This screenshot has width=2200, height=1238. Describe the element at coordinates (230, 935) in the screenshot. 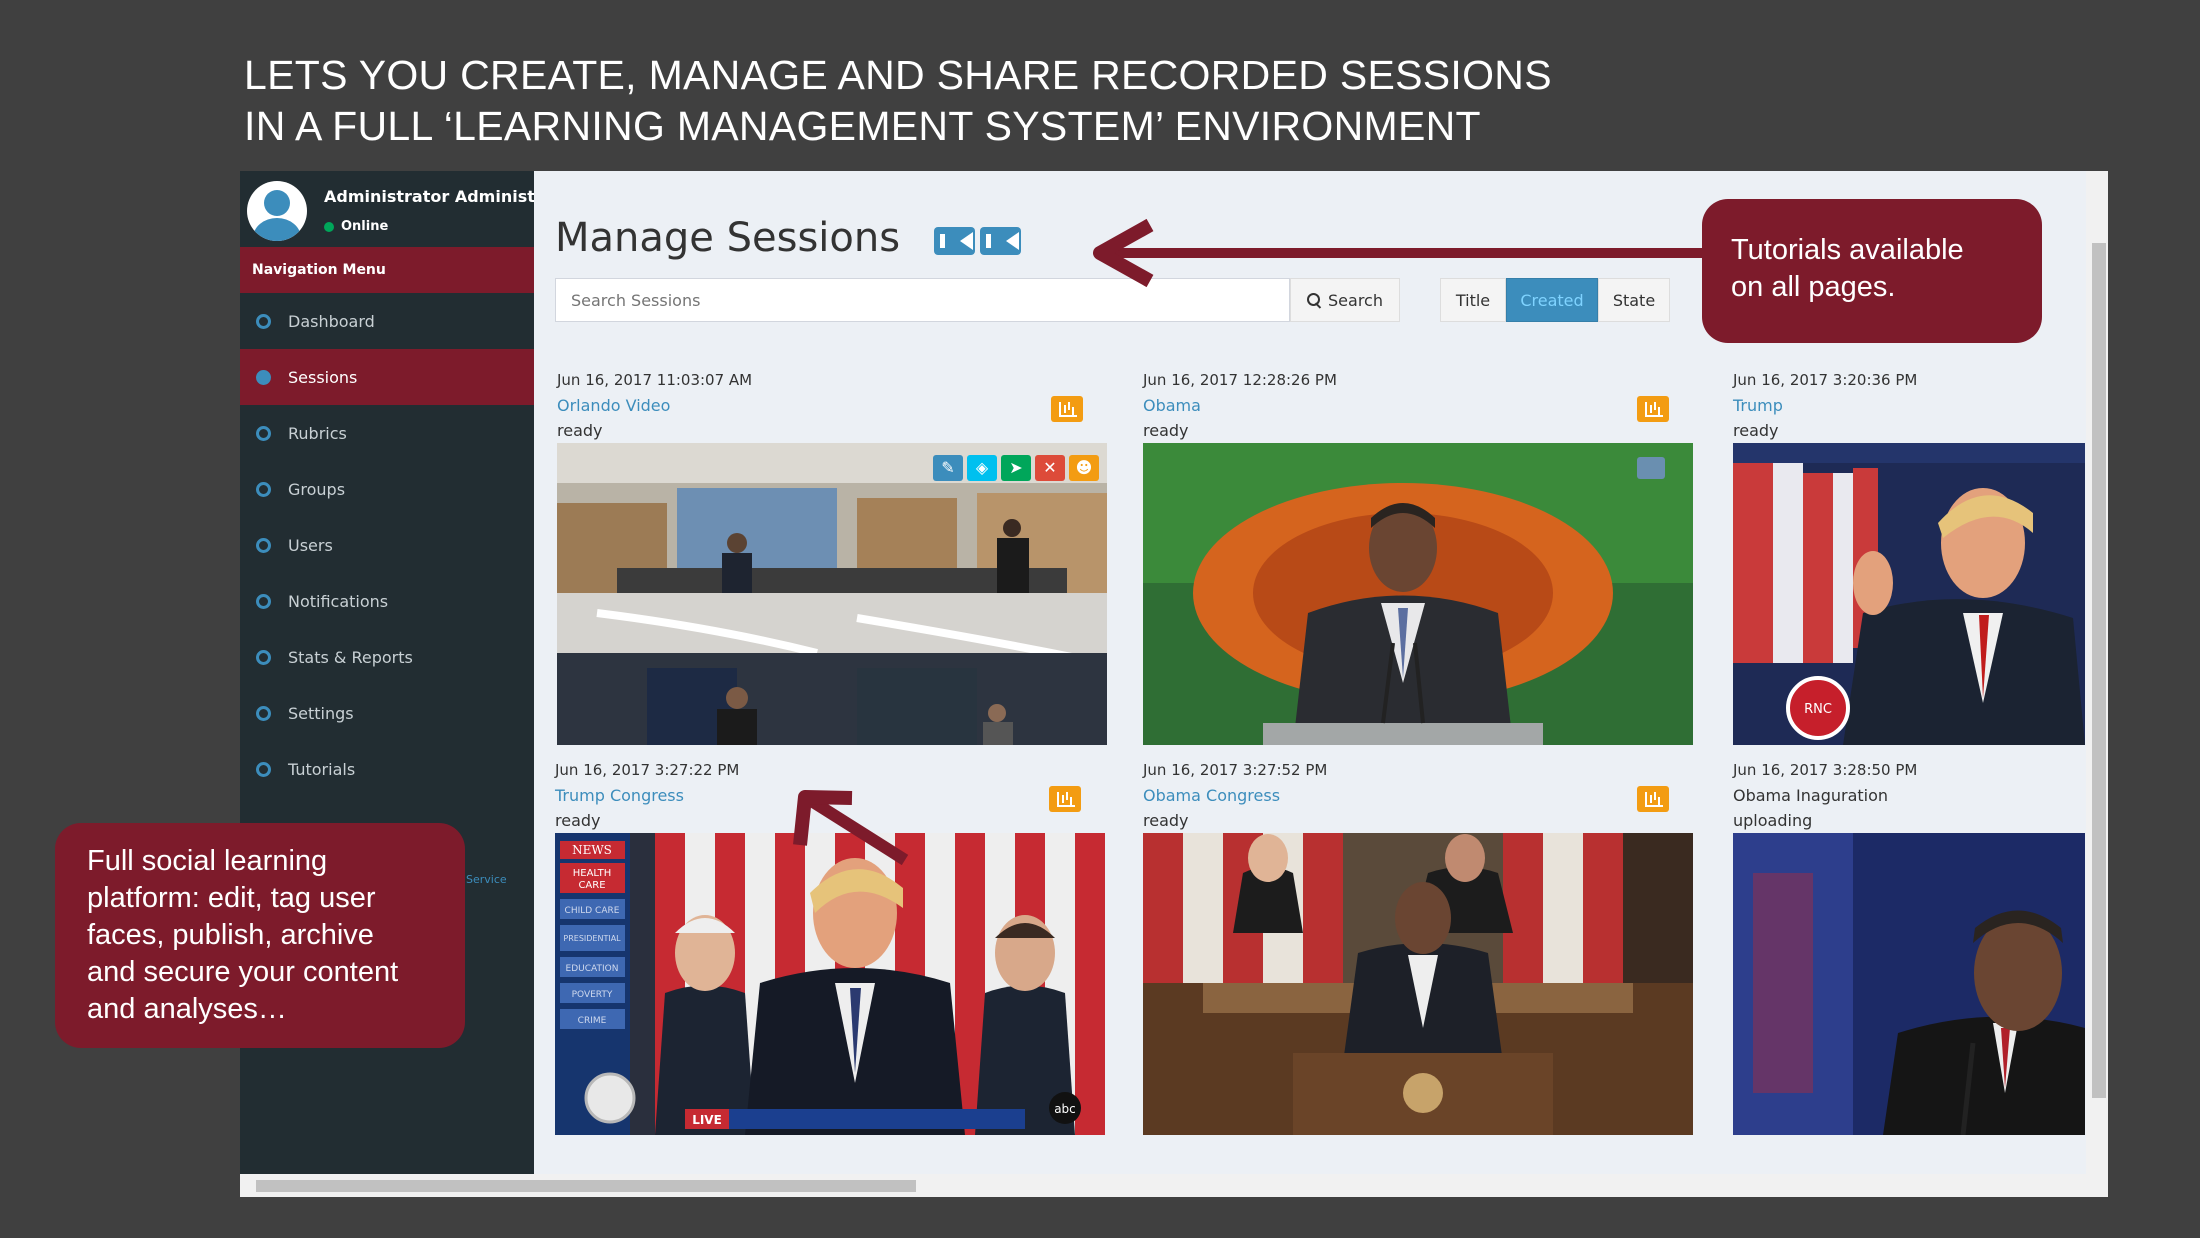

I see `callout-line: faces, publish, archive` at that location.